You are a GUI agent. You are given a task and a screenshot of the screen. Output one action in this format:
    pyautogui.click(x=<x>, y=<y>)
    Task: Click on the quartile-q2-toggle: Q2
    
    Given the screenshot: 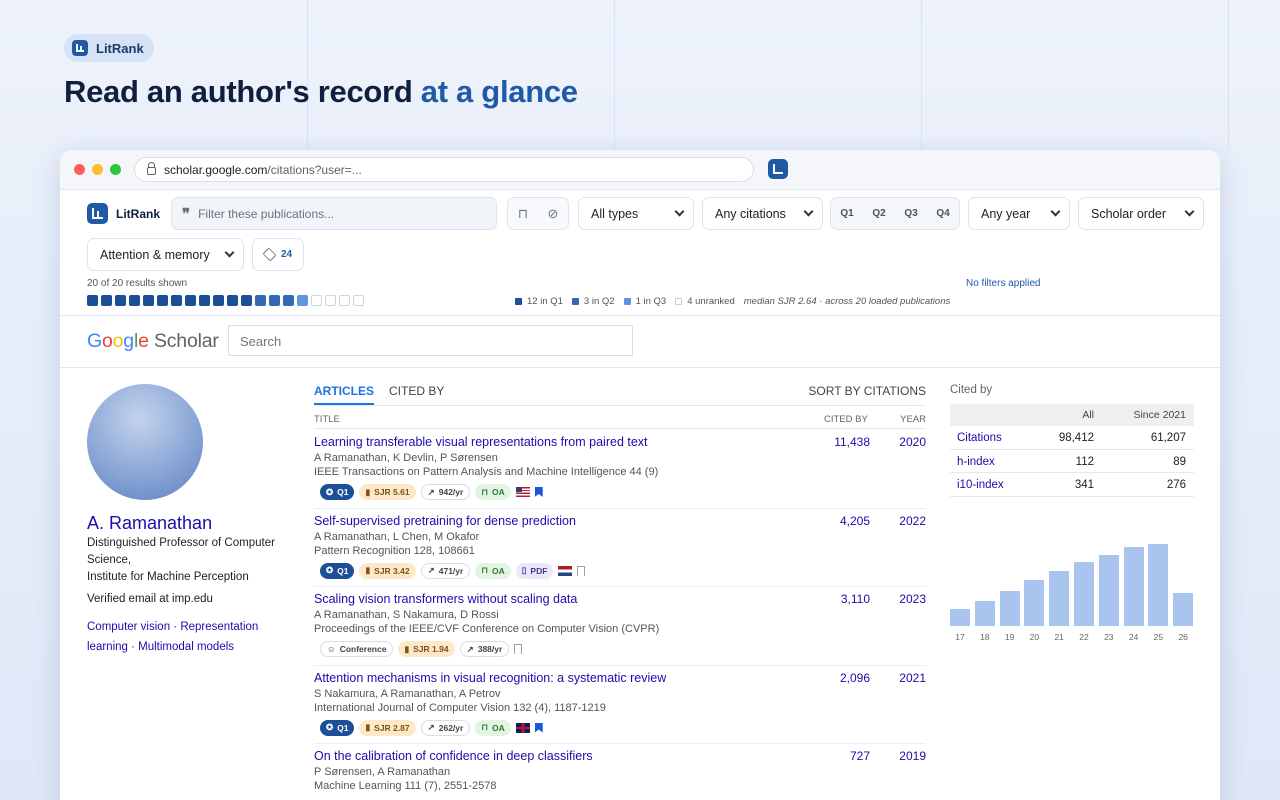 What is the action you would take?
    pyautogui.click(x=879, y=213)
    